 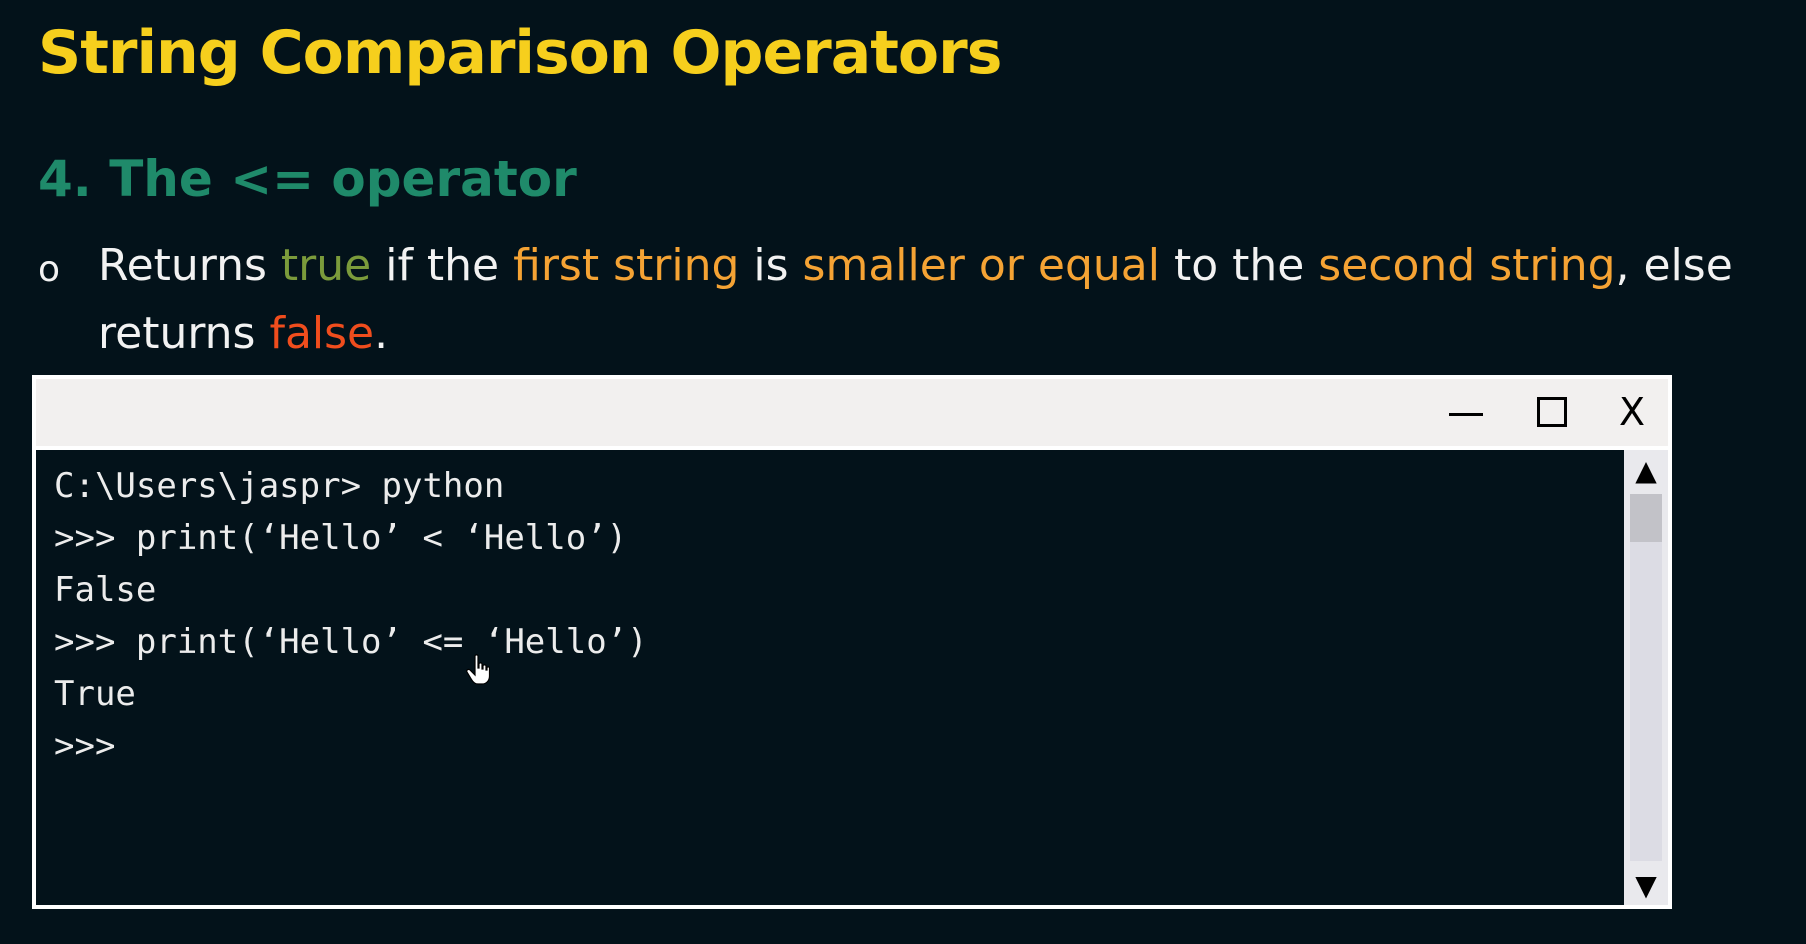 What do you see at coordinates (189, 265) in the screenshot?
I see `bullet-part: Returns` at bounding box center [189, 265].